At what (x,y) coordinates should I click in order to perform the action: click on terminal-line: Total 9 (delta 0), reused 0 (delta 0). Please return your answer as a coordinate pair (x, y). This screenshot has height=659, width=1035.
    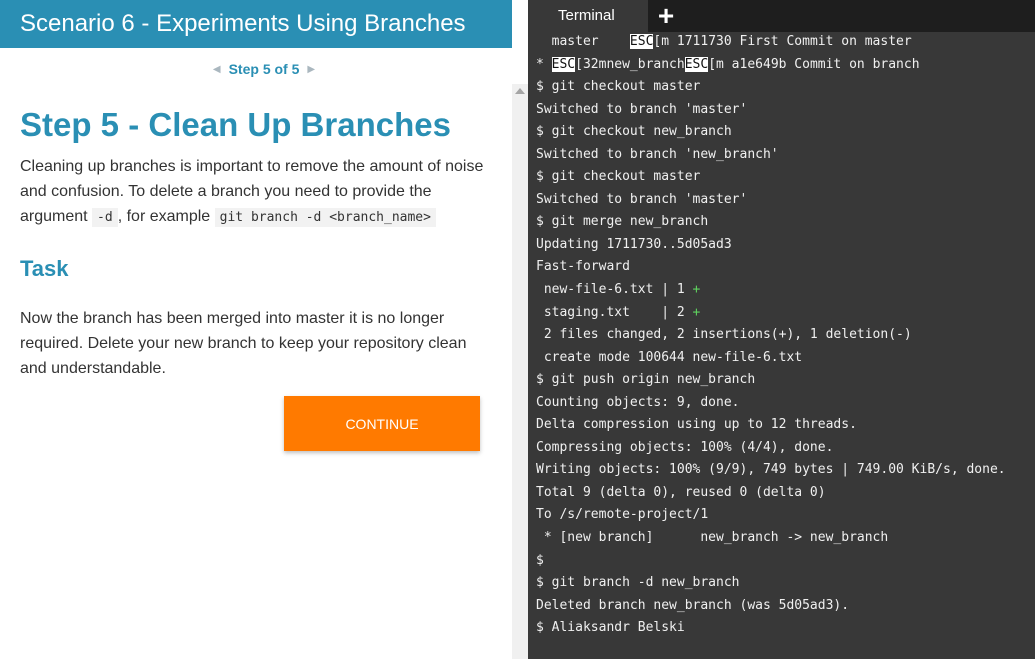
    Looking at the image, I should click on (785, 493).